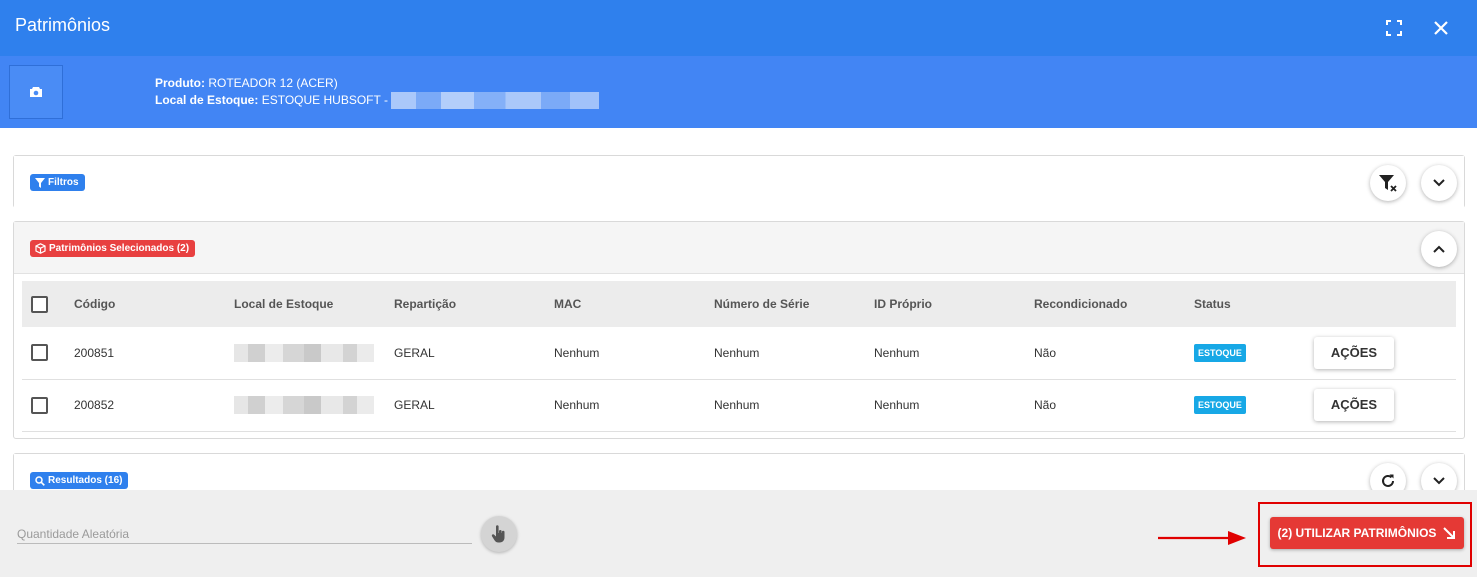 The height and width of the screenshot is (577, 1477). What do you see at coordinates (39, 304) in the screenshot?
I see `select-all-checkbox` at bounding box center [39, 304].